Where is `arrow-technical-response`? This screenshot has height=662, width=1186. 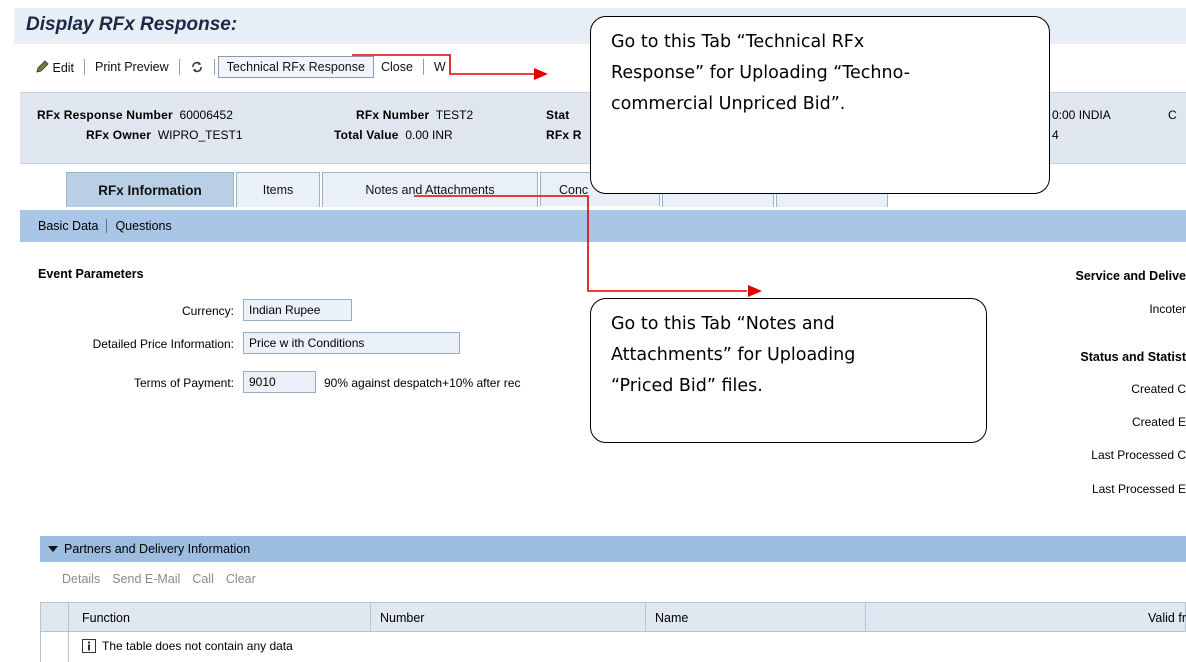 arrow-technical-response is located at coordinates (443, 64).